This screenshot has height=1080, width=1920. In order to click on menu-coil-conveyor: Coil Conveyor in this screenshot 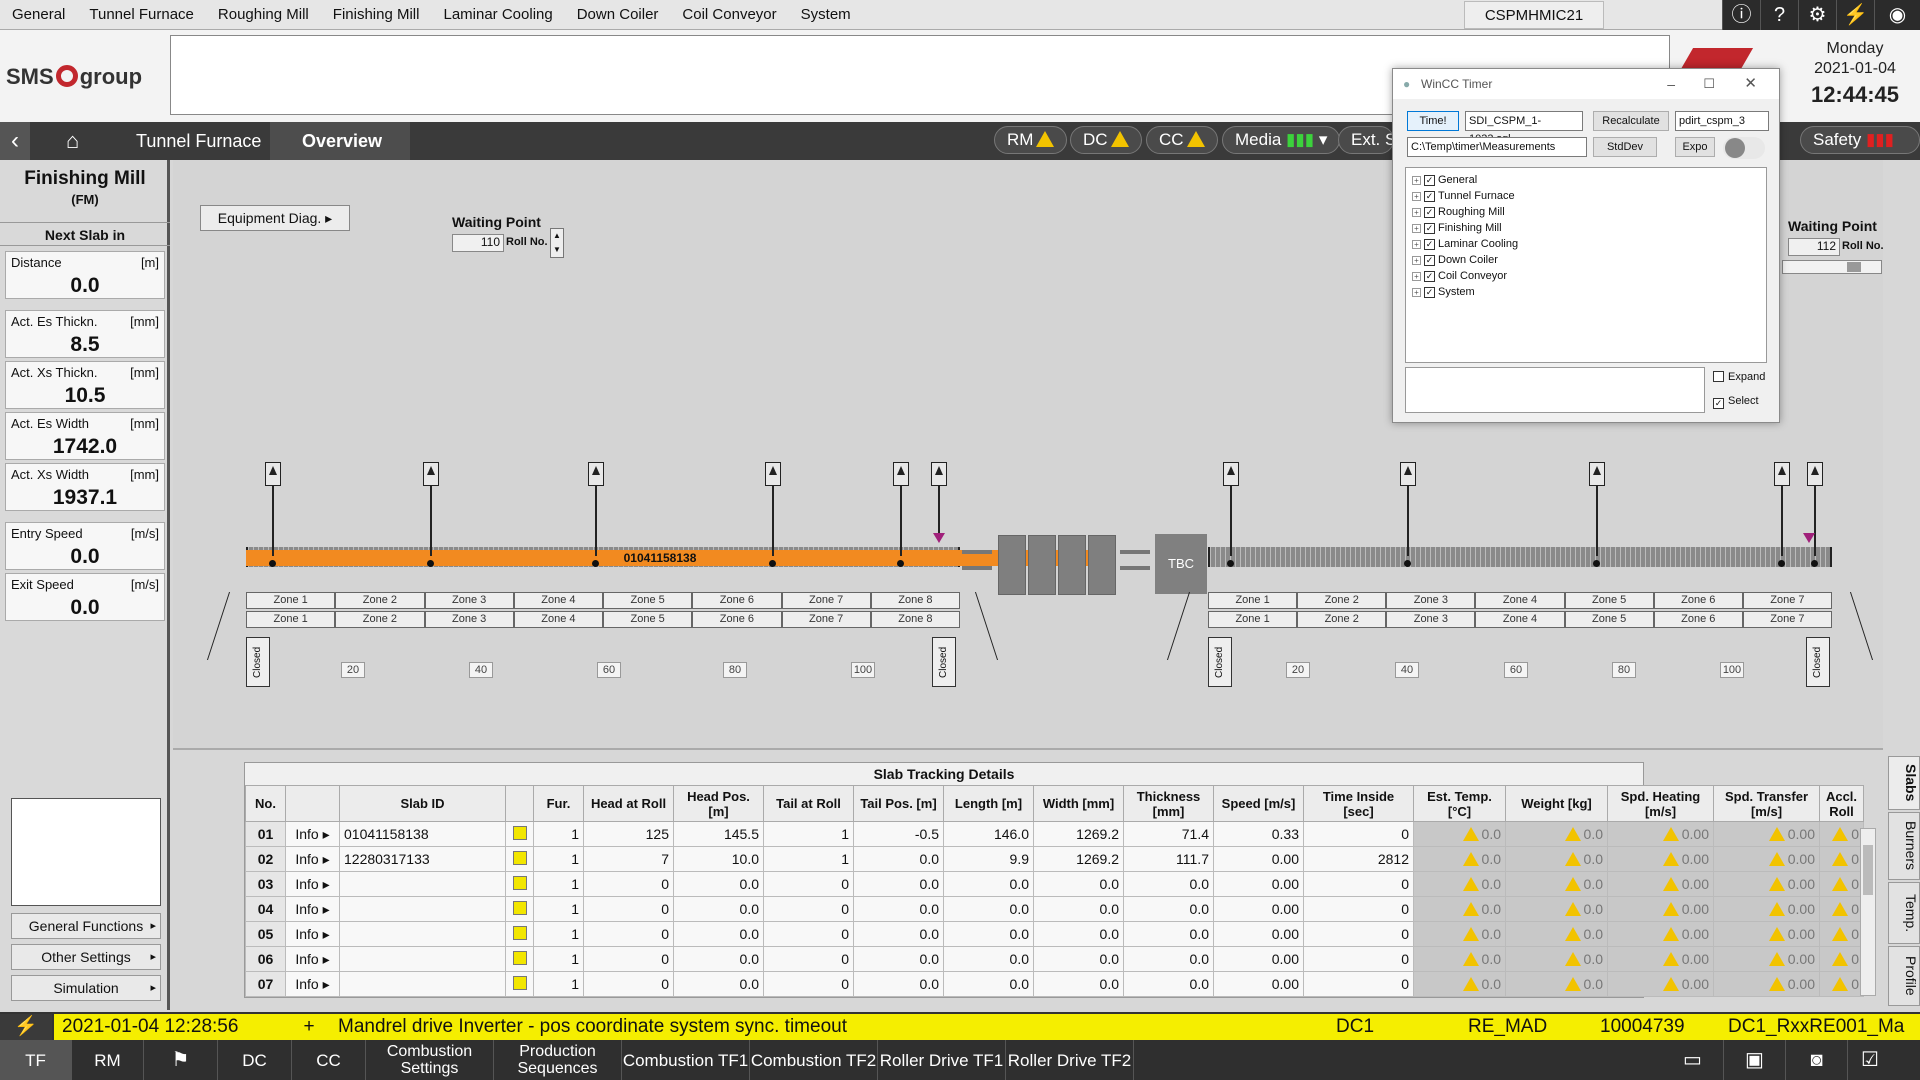, I will do `click(729, 15)`.